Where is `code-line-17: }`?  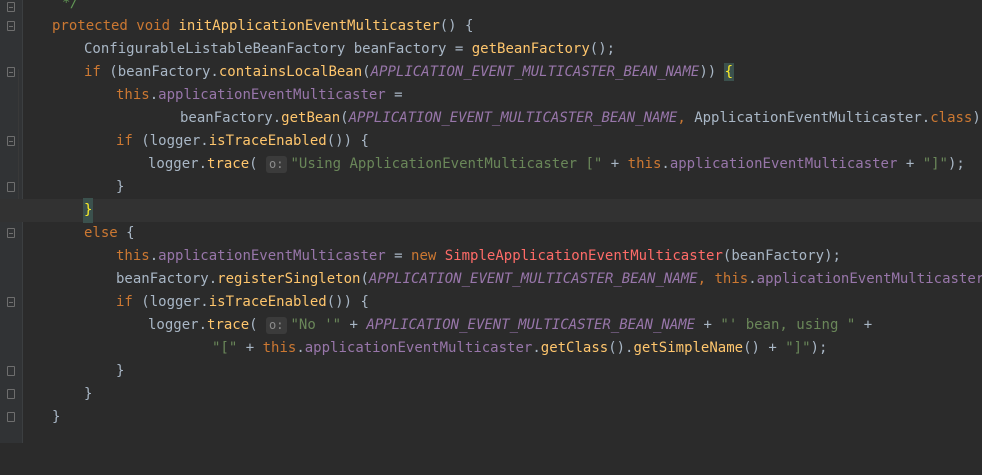
code-line-17: } is located at coordinates (491, 394).